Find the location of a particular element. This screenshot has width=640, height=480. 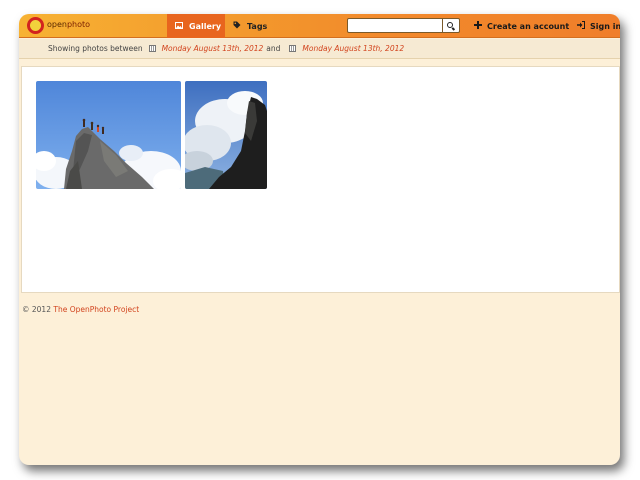

sign-in-label: Sign in is located at coordinates (605, 26).